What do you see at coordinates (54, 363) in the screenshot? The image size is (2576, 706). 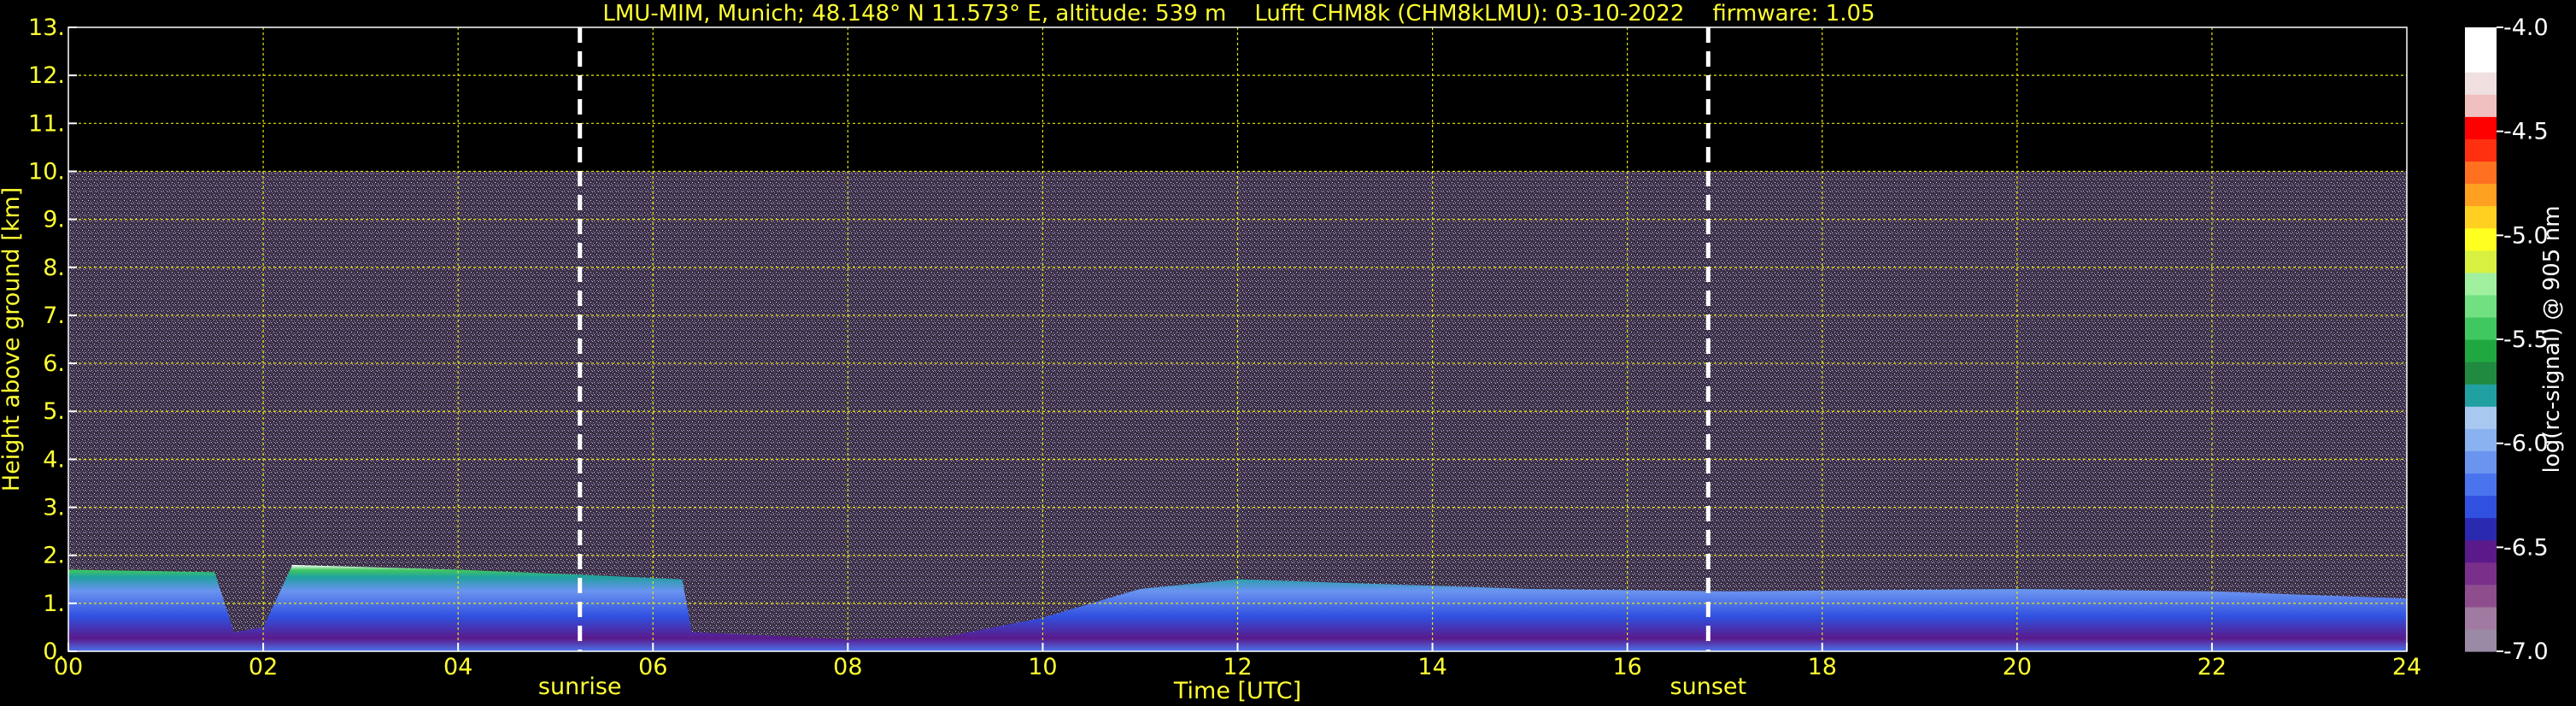 I see `y-tick-label: 6.` at bounding box center [54, 363].